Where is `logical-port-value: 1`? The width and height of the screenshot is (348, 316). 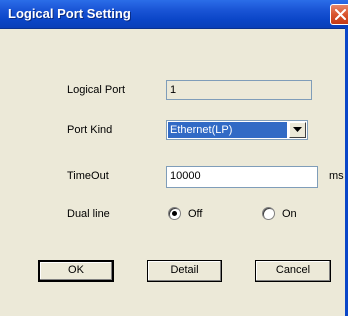 logical-port-value: 1 is located at coordinates (173, 90).